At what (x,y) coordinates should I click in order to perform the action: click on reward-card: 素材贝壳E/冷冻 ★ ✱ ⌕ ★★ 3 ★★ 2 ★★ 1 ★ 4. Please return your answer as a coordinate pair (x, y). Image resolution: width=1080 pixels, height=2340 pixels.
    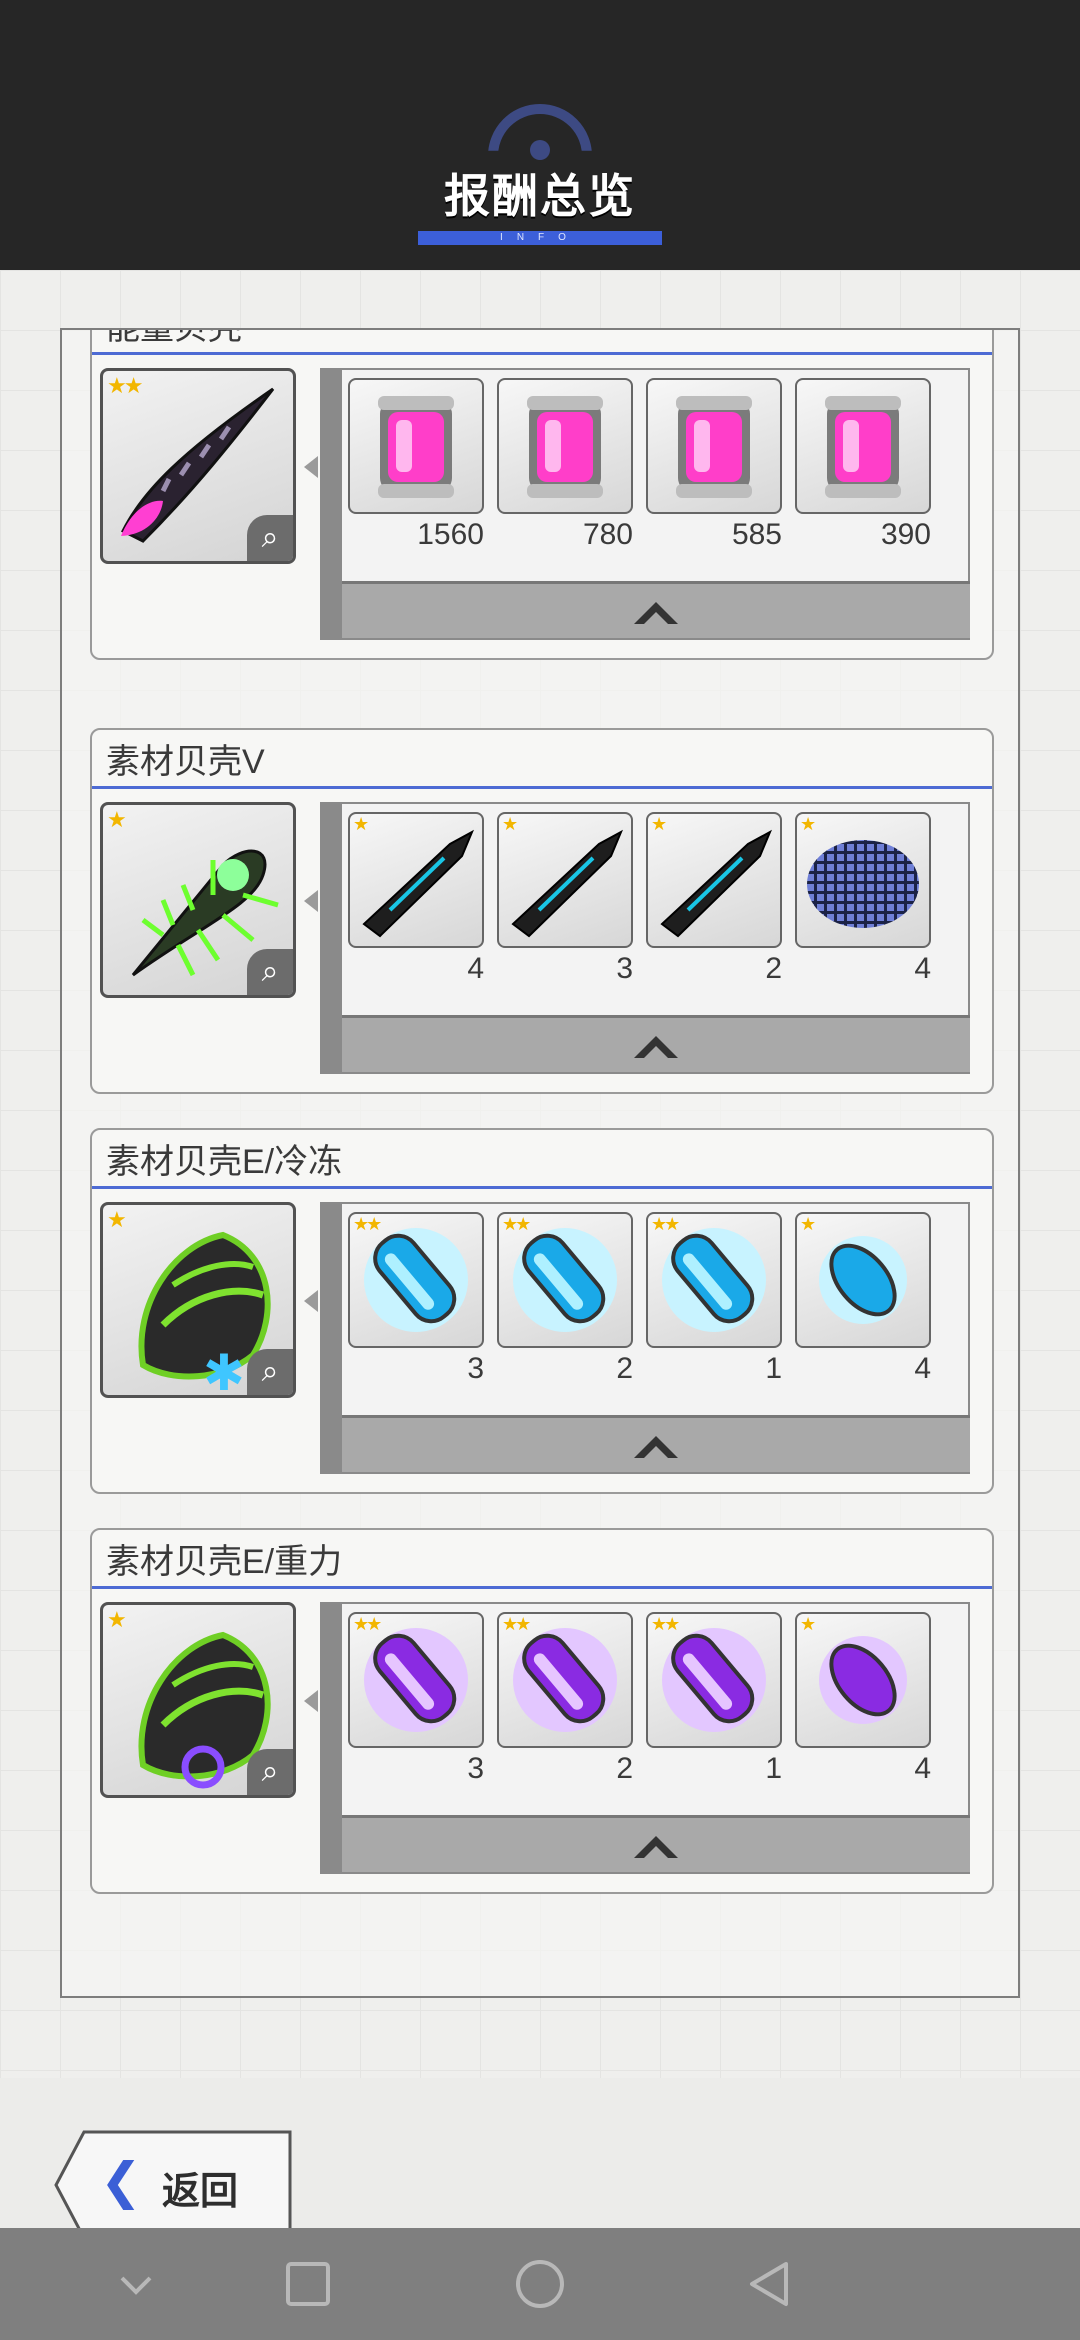
    Looking at the image, I should click on (542, 1311).